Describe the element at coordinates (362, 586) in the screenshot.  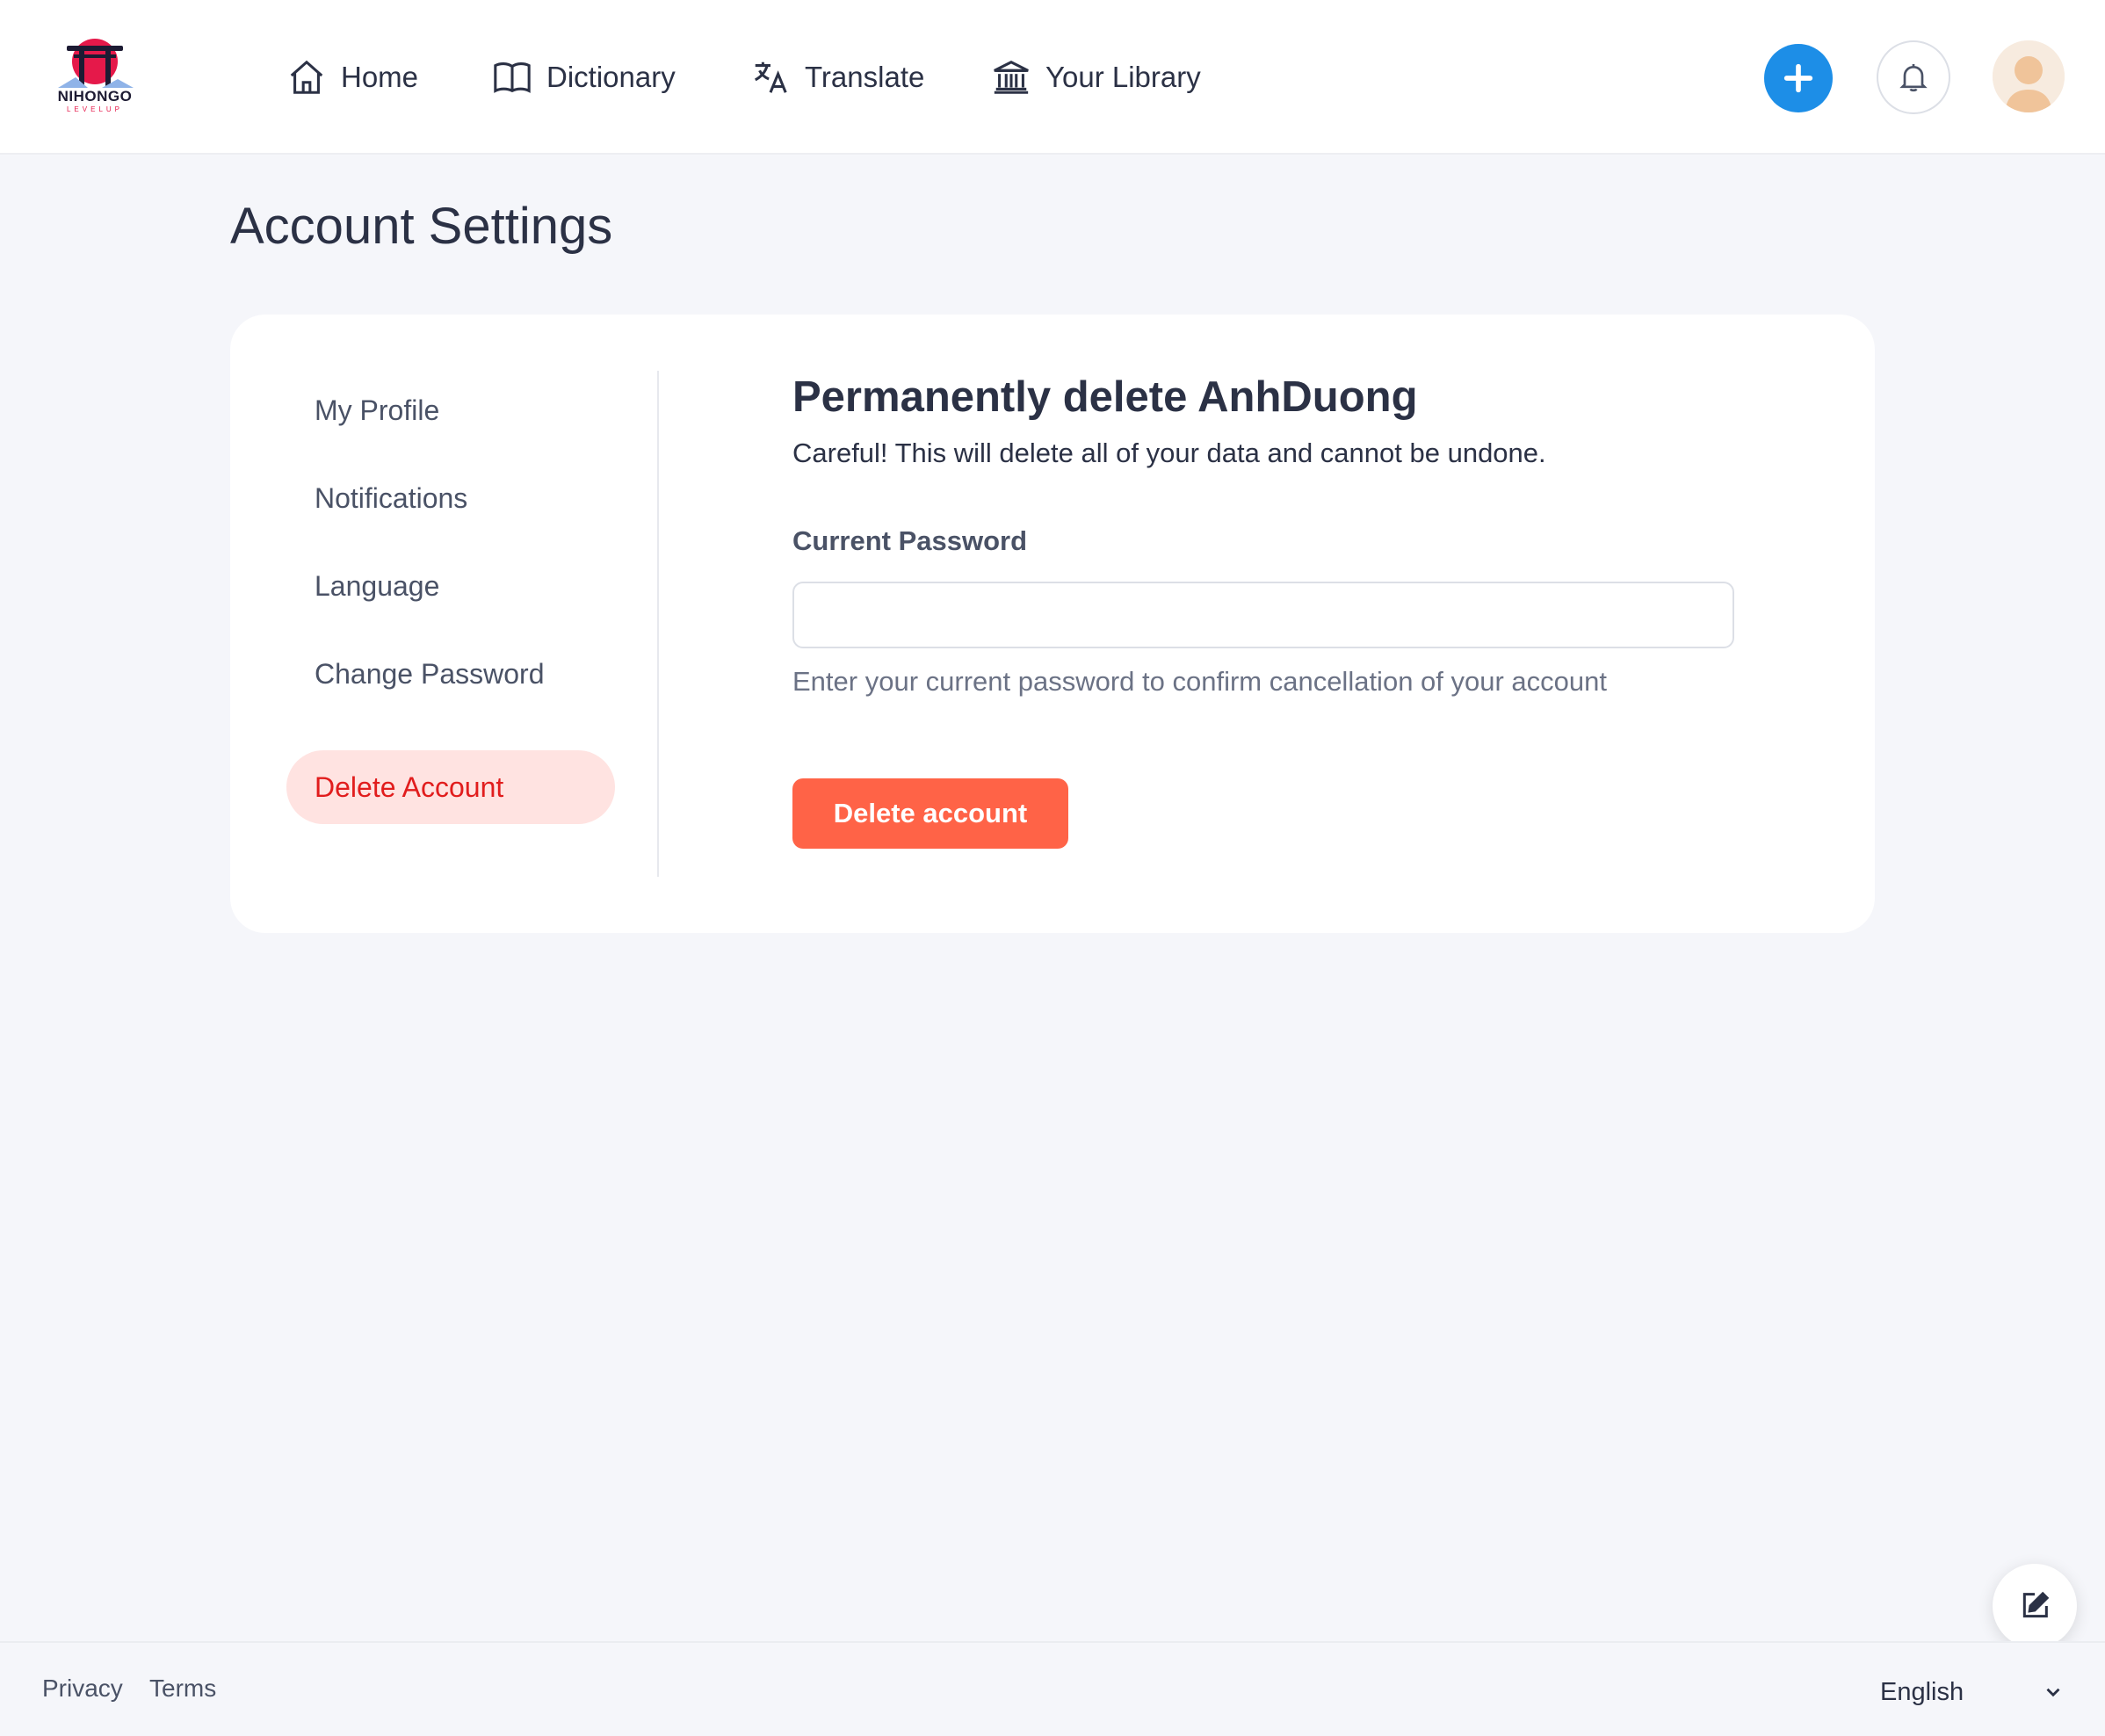
I see `sidebar-item-language: Language` at that location.